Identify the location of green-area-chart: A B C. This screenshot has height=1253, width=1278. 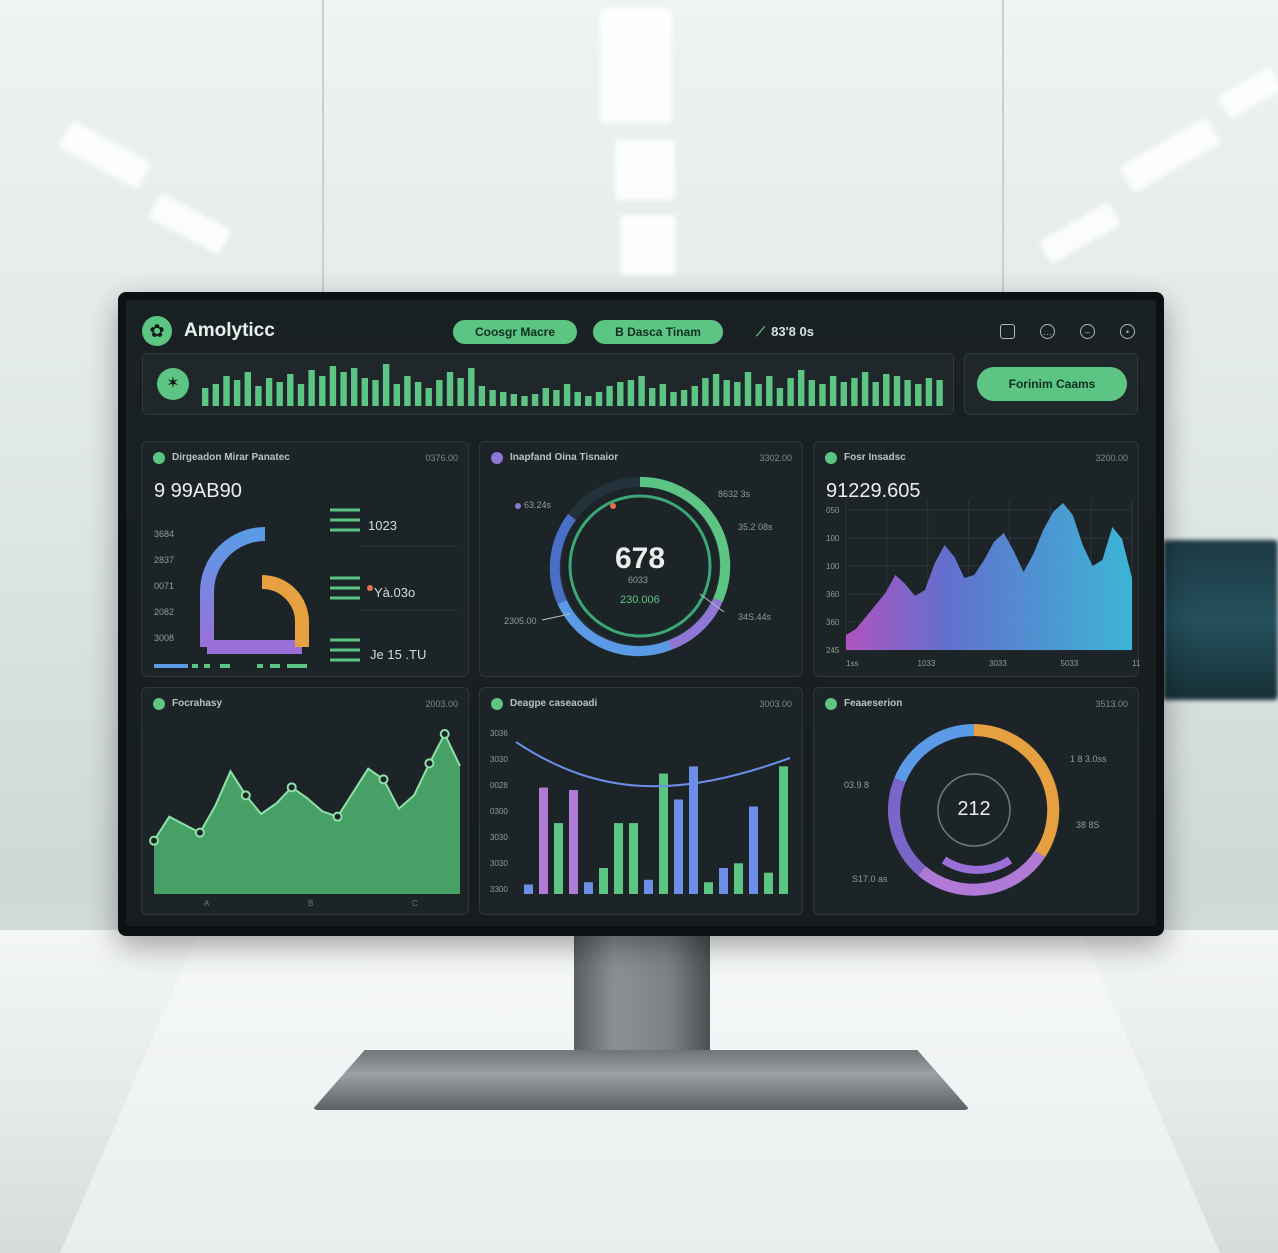
(305, 818).